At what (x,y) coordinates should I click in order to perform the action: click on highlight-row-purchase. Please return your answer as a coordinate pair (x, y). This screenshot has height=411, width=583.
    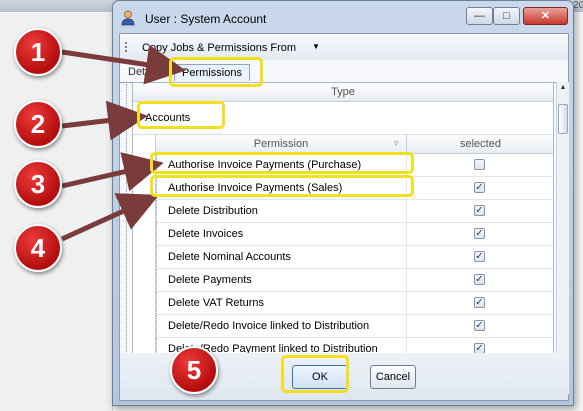
    Looking at the image, I should click on (282, 163).